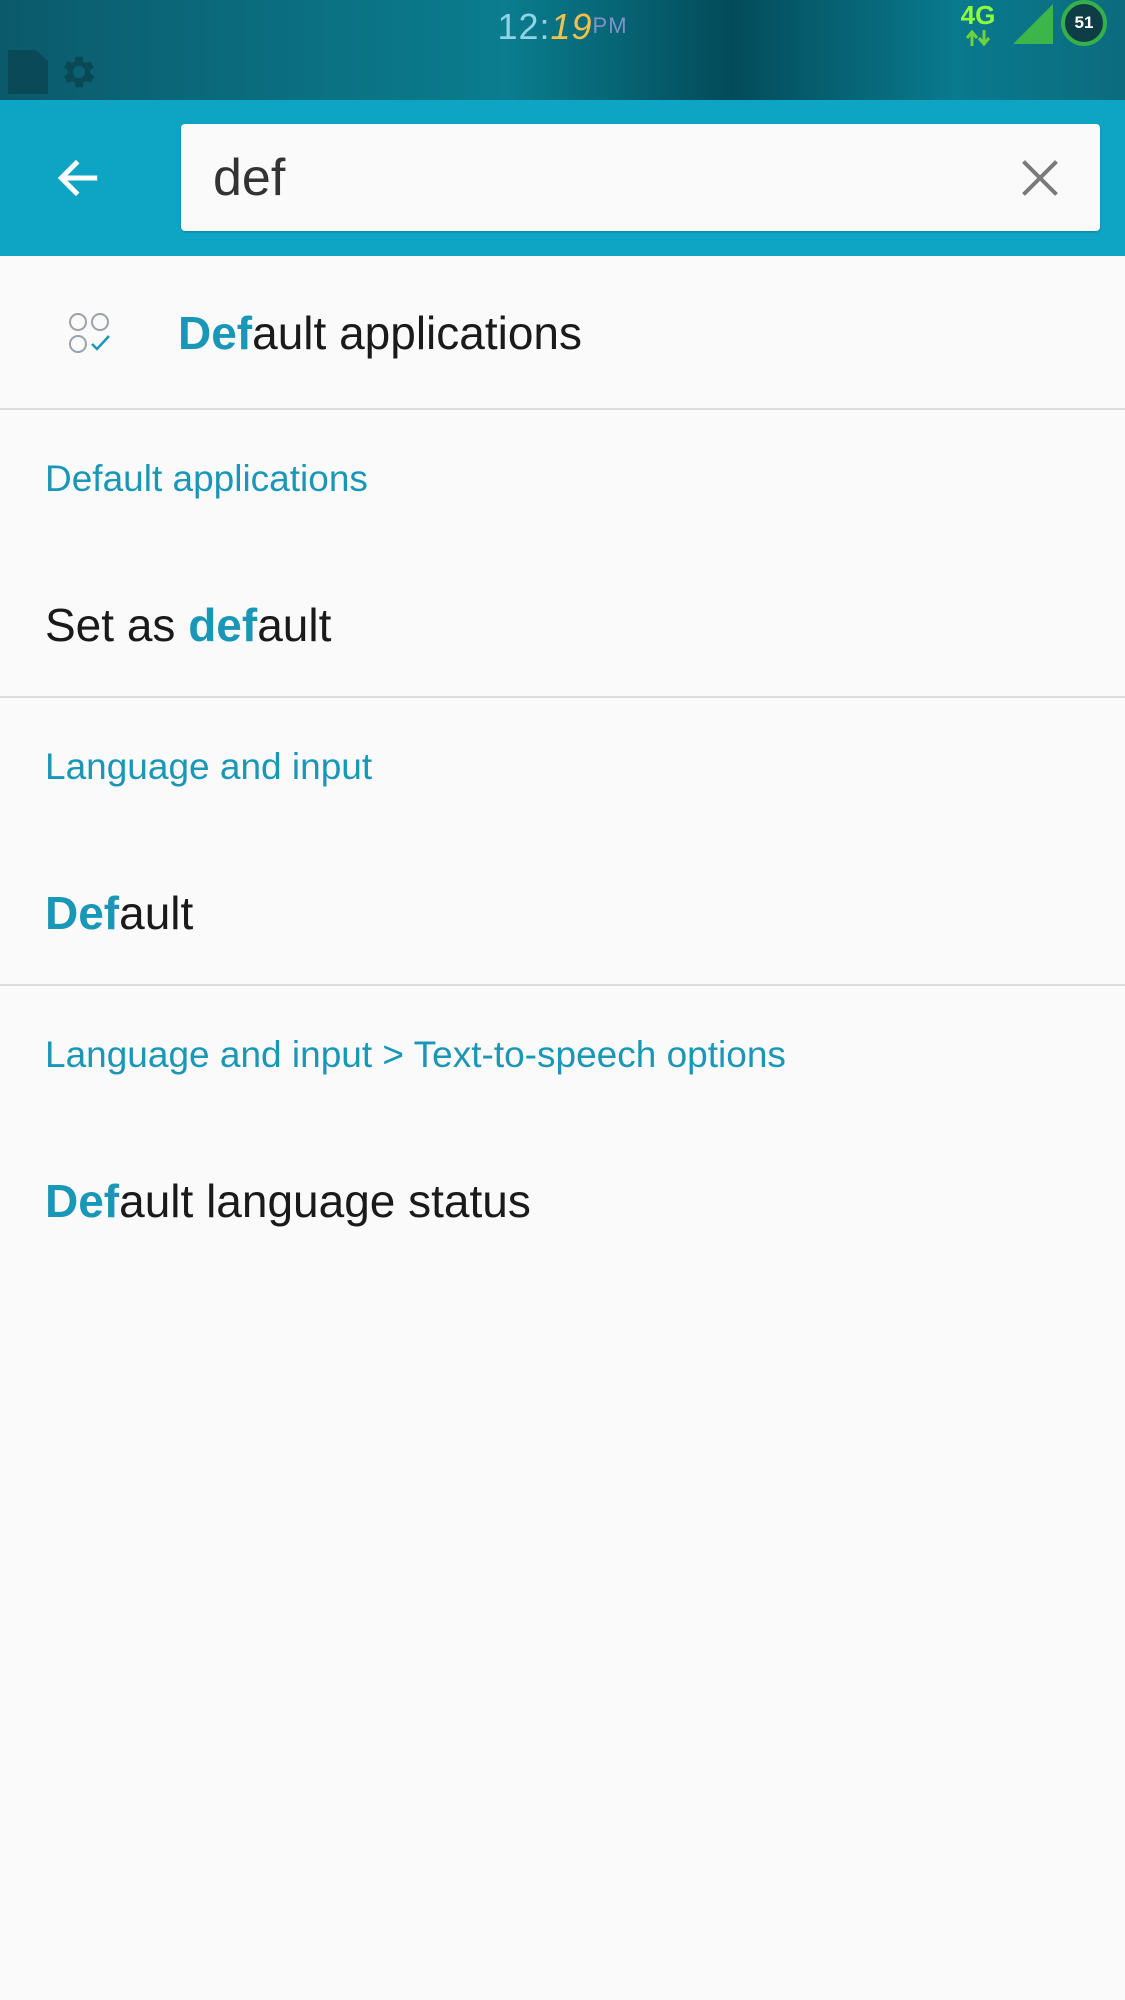 This screenshot has width=1125, height=2000. I want to click on title-prefix: Set as, so click(117, 625).